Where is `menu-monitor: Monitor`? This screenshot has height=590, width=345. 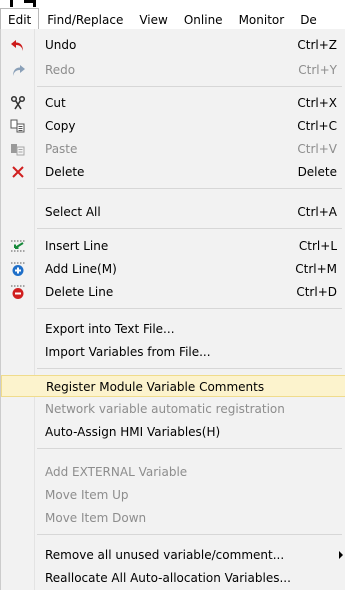
menu-monitor: Monitor is located at coordinates (262, 19).